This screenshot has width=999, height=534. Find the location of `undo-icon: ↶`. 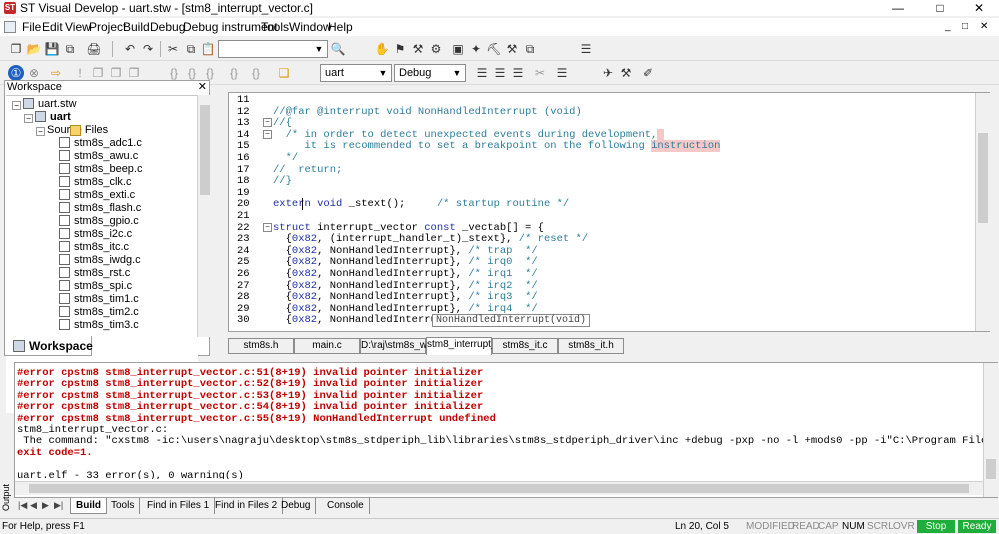

undo-icon: ↶ is located at coordinates (130, 49).